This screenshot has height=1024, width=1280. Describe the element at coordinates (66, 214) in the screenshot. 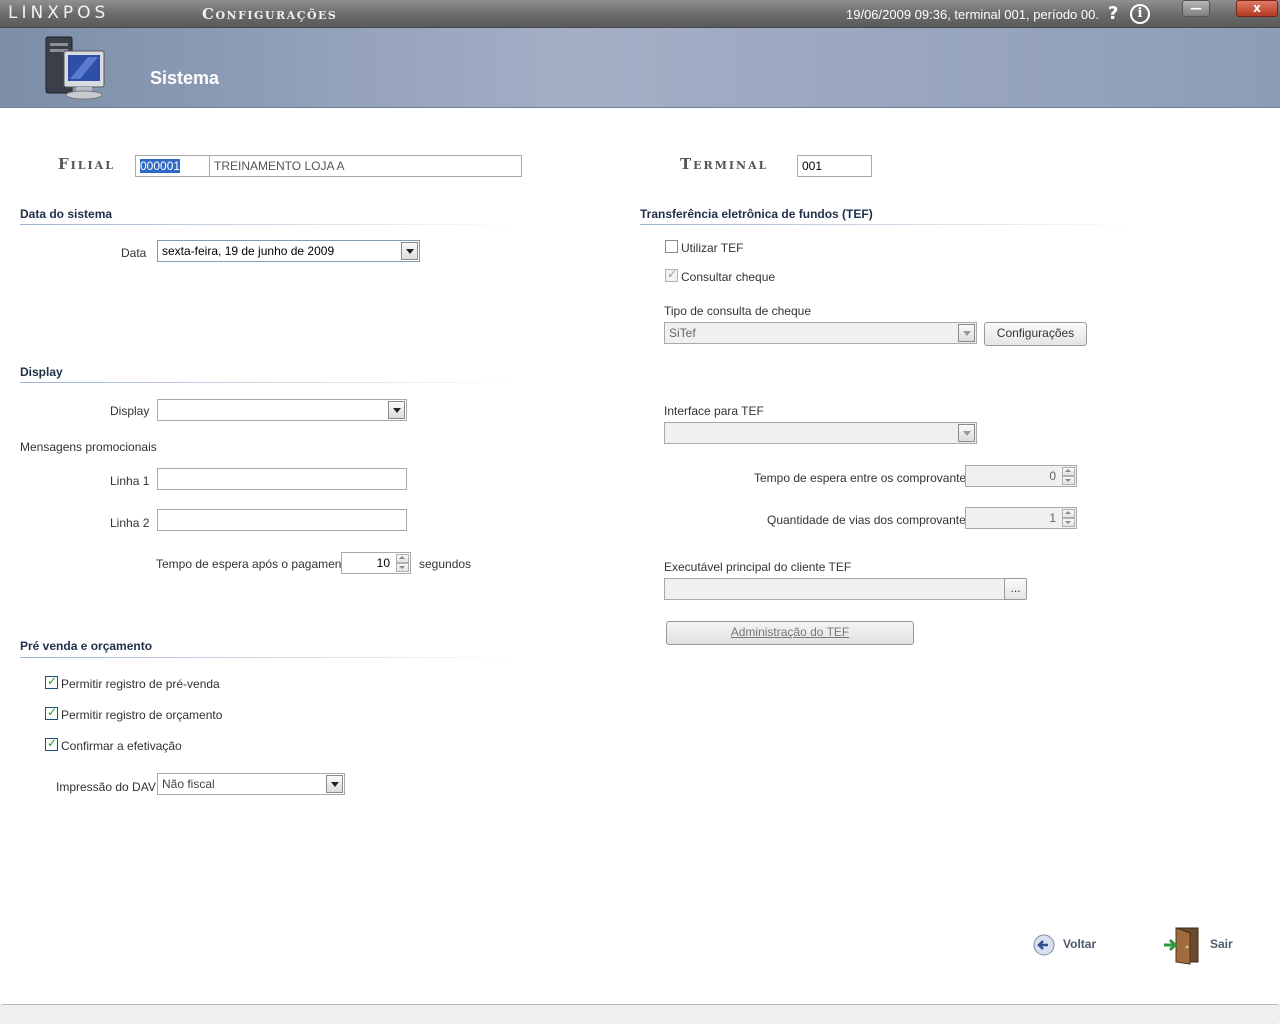

I see `section-data-sistema: Data do sistema` at that location.